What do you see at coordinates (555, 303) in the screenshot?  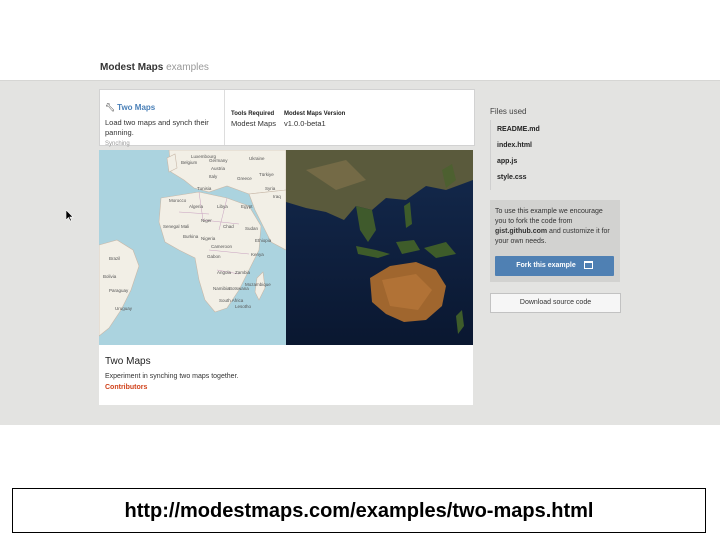 I see `download-source-button: Download source code` at bounding box center [555, 303].